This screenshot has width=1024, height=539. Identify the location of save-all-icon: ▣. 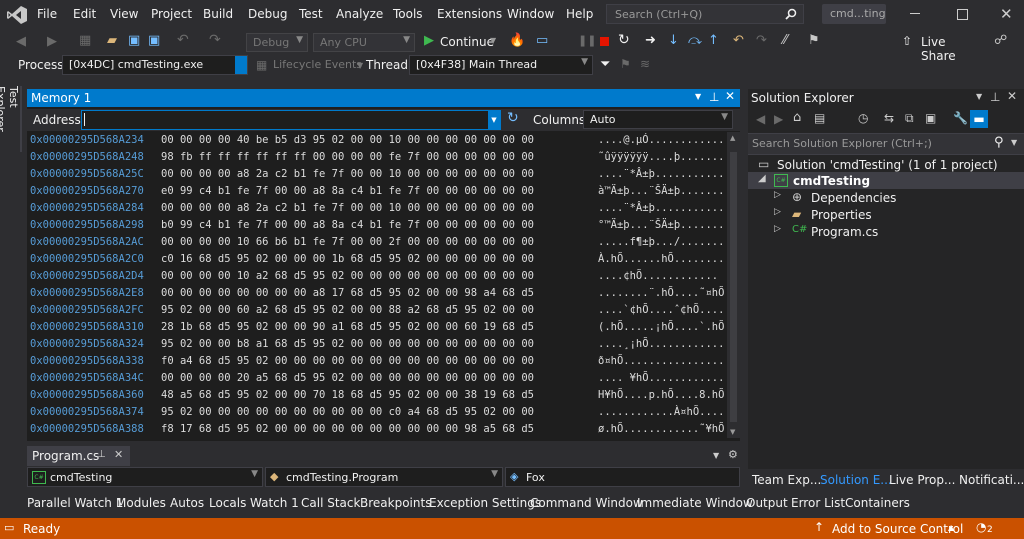
(154, 40).